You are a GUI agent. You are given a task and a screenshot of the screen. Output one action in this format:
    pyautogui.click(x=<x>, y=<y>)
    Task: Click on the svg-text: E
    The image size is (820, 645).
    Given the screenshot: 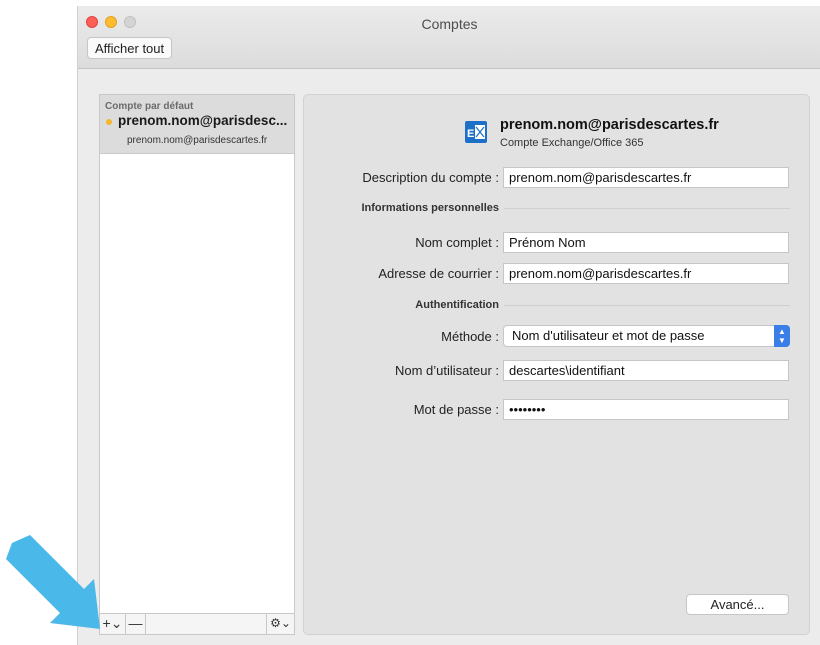 What is the action you would take?
    pyautogui.click(x=470, y=134)
    